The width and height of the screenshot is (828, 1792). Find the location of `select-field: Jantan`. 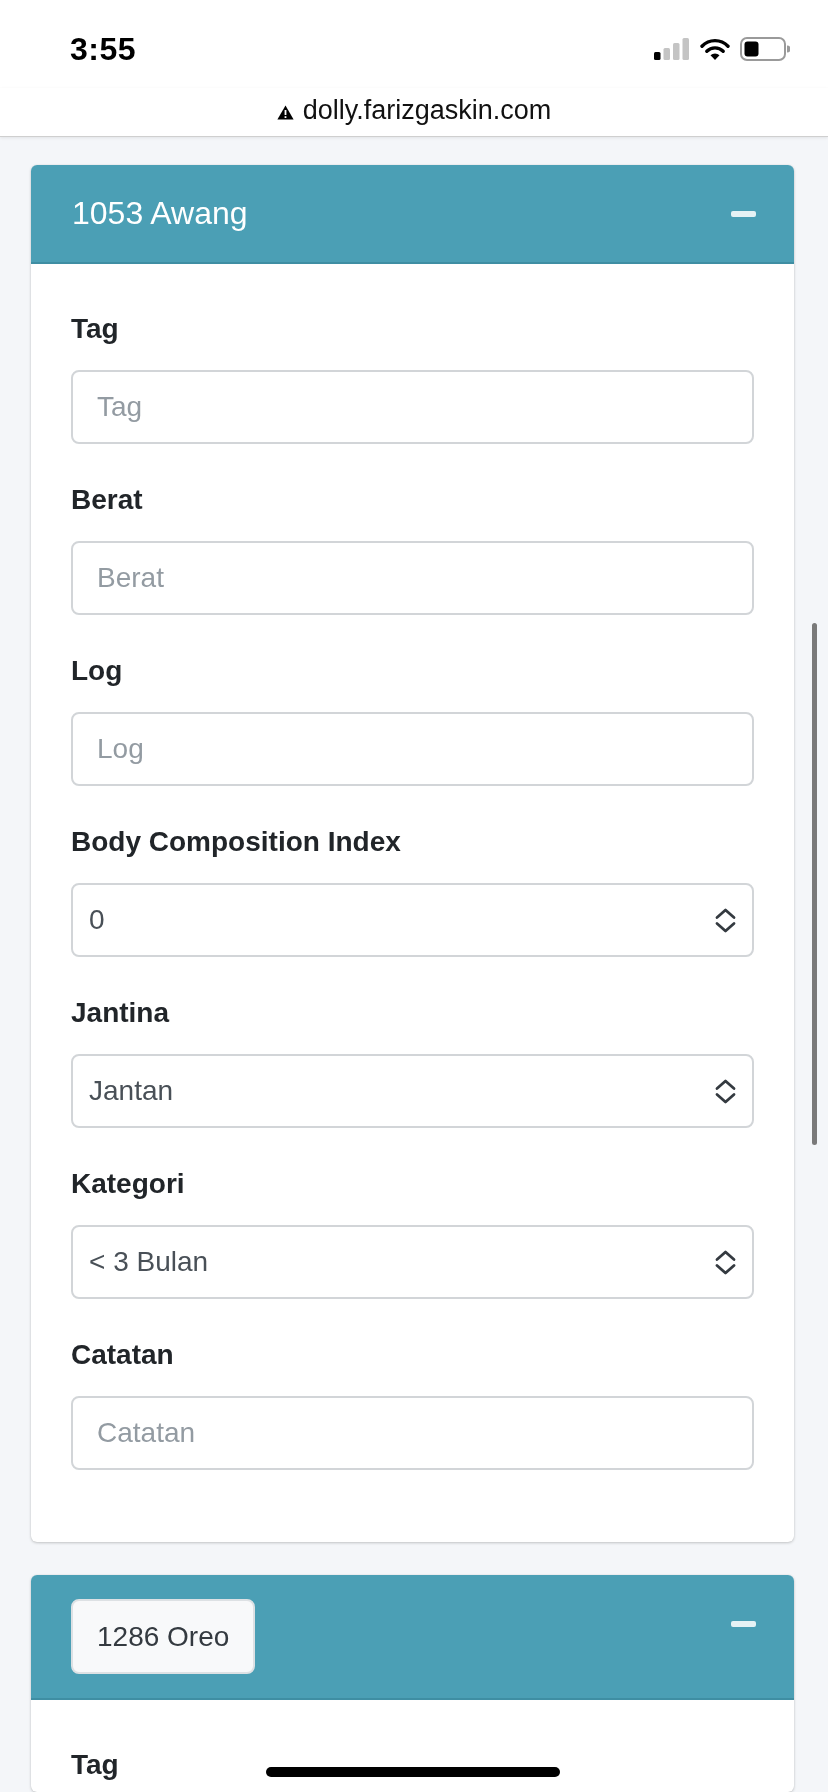

select-field: Jantan is located at coordinates (412, 1091).